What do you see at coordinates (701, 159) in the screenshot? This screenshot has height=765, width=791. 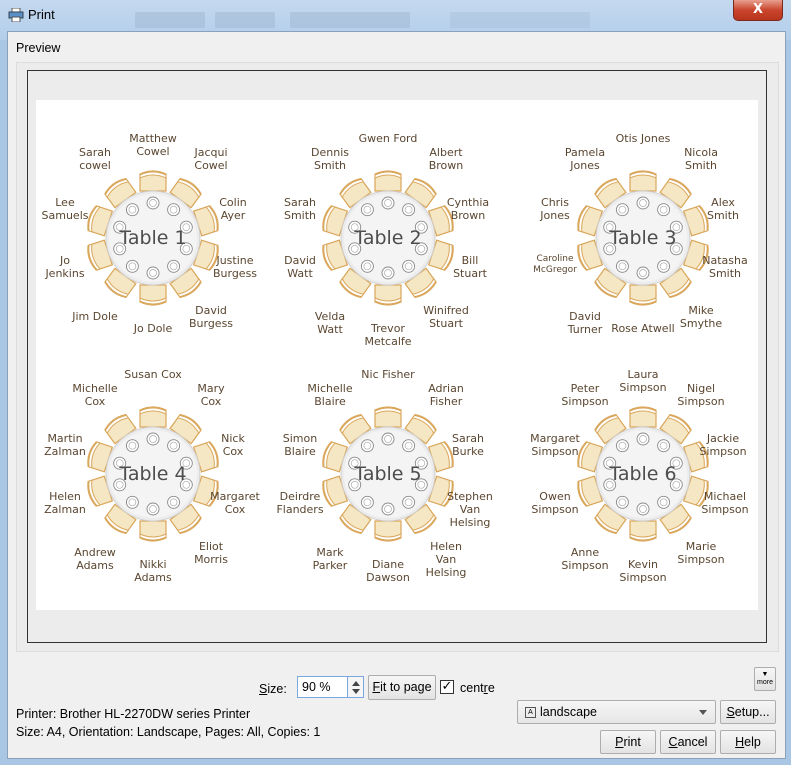 I see `guest-name: Nicola Smith` at bounding box center [701, 159].